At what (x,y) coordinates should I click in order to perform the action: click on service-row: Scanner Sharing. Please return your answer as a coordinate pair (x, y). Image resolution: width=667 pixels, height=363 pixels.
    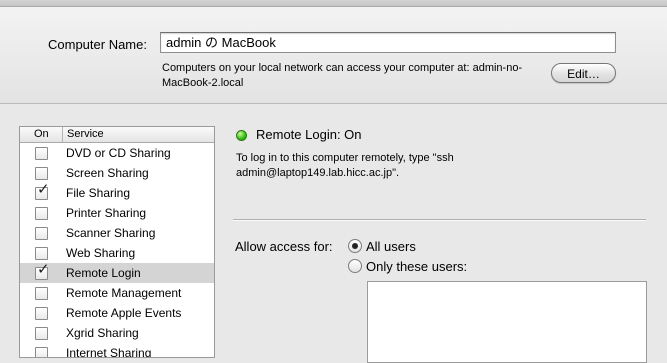
    Looking at the image, I should click on (117, 233).